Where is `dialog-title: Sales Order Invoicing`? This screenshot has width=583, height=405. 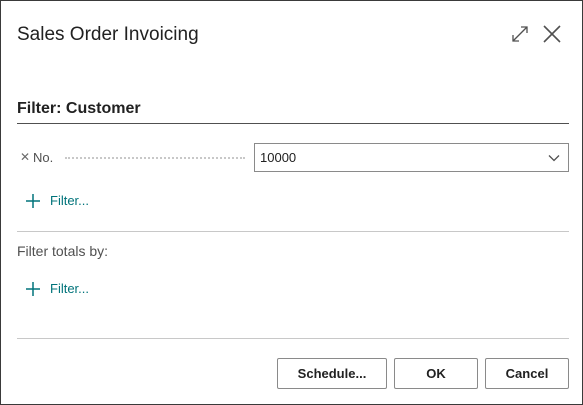 dialog-title: Sales Order Invoicing is located at coordinates (108, 34).